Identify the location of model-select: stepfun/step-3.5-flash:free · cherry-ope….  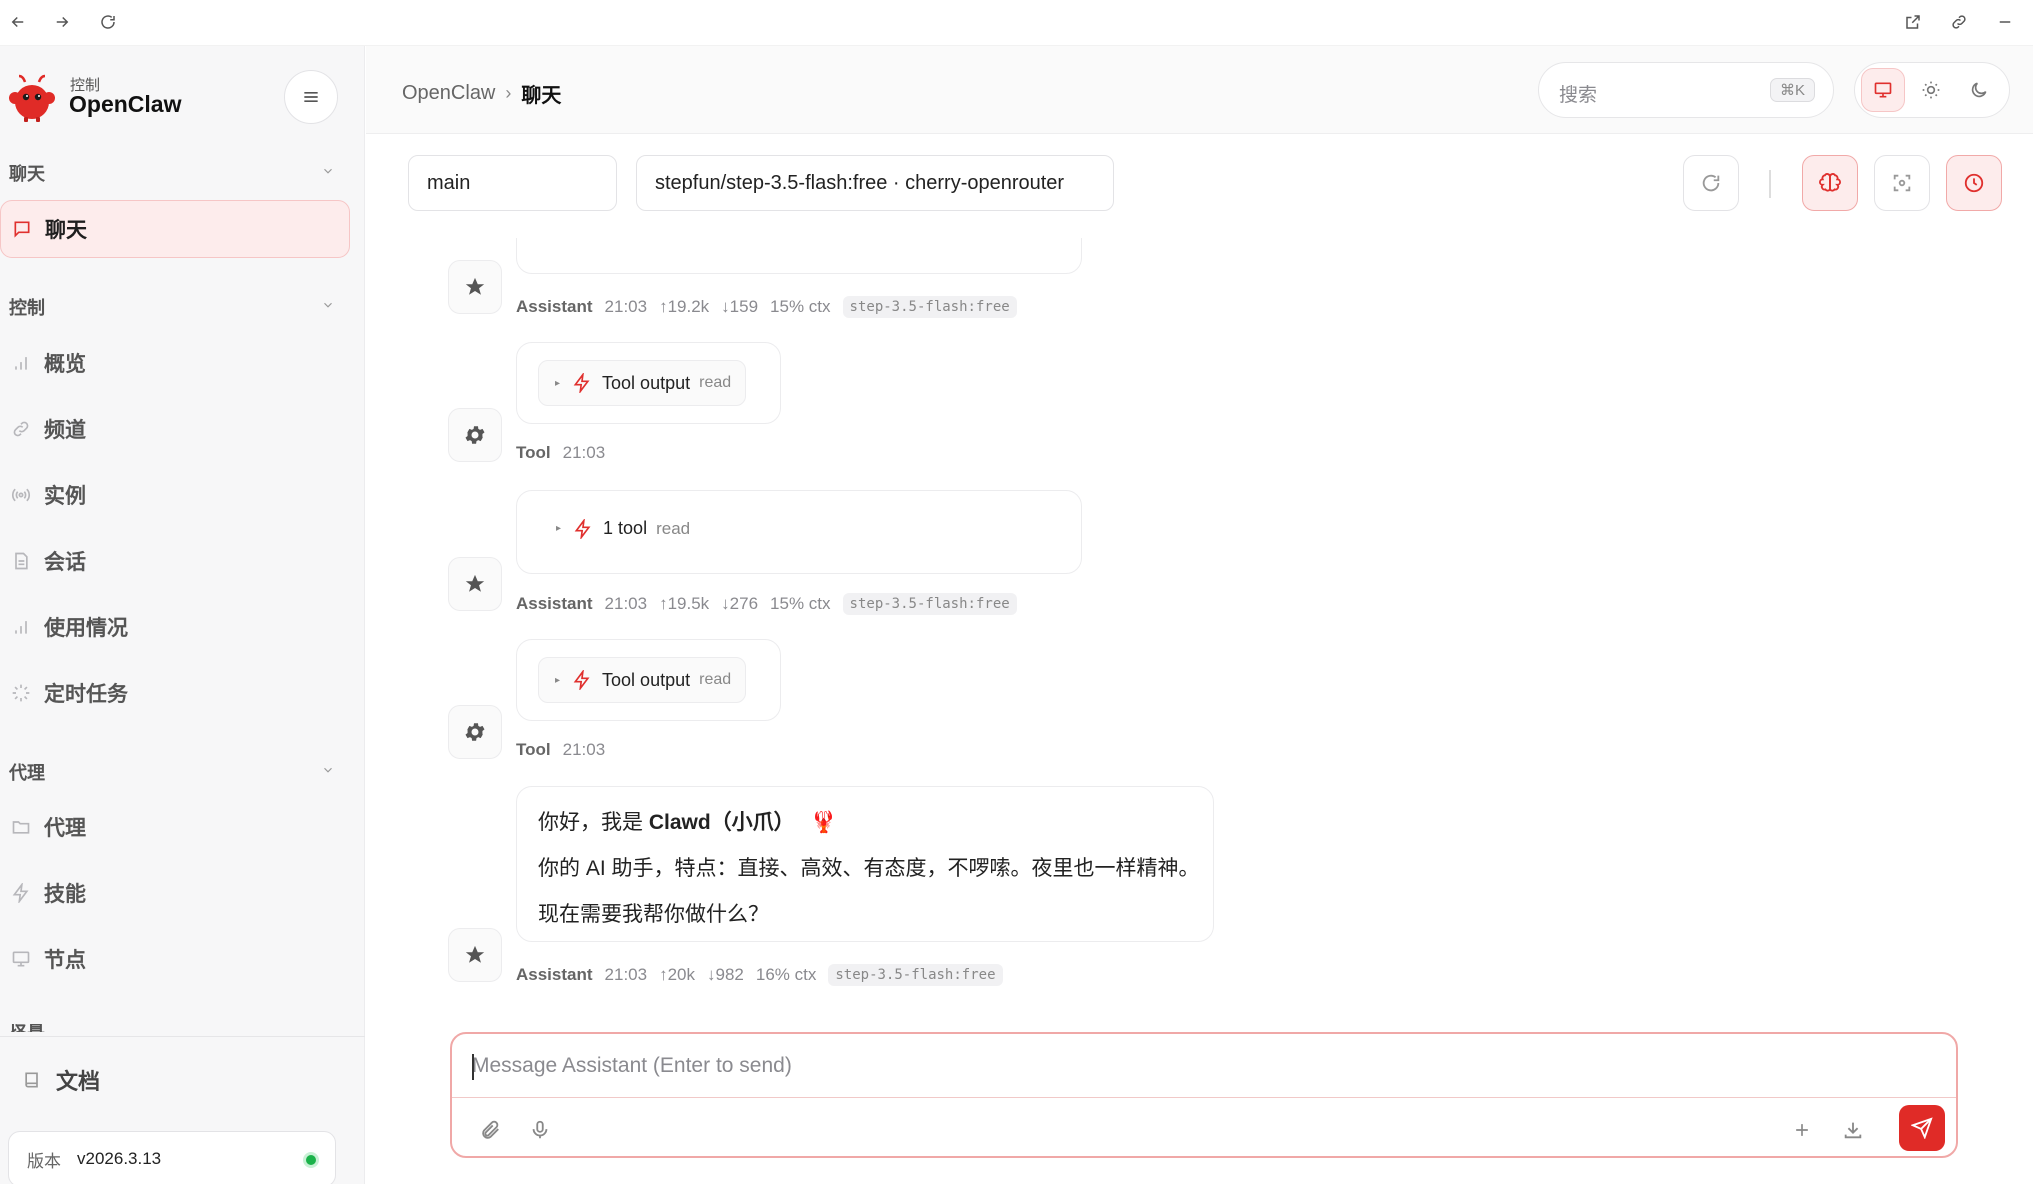
(875, 183).